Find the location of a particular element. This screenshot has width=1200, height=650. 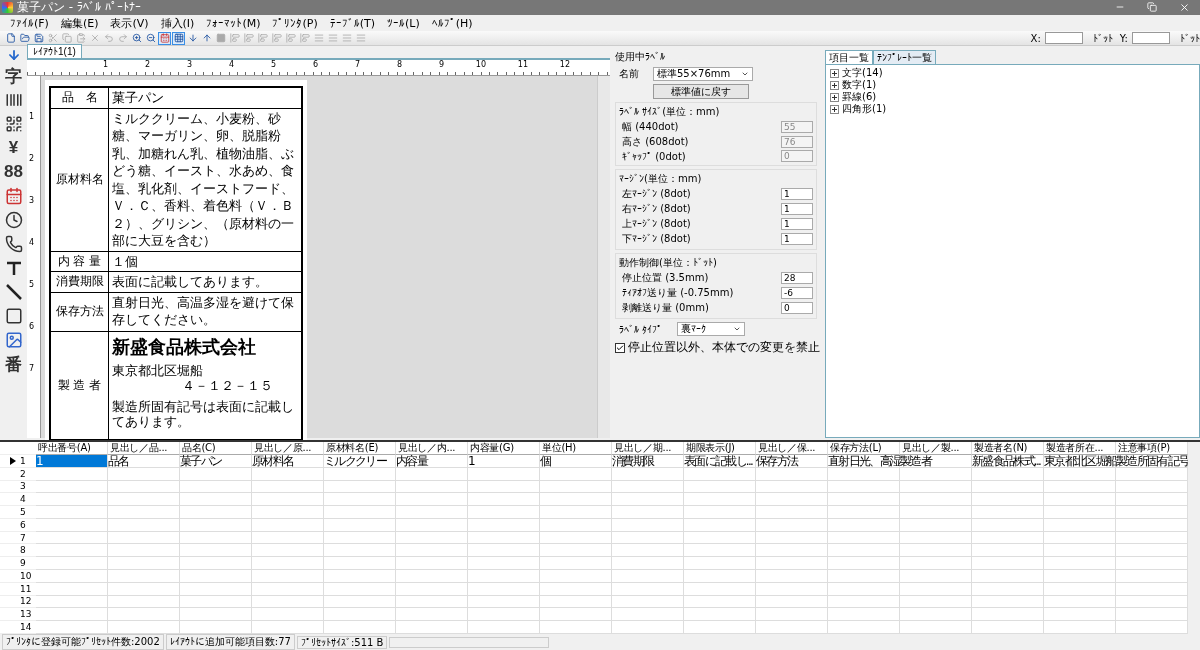

tree-item: 数字(1) is located at coordinates (859, 85).